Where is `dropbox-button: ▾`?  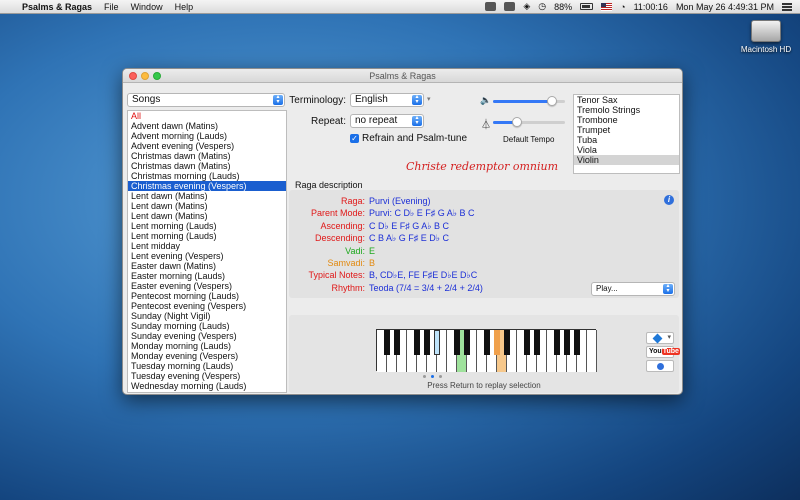
dropbox-button: ▾ is located at coordinates (660, 338).